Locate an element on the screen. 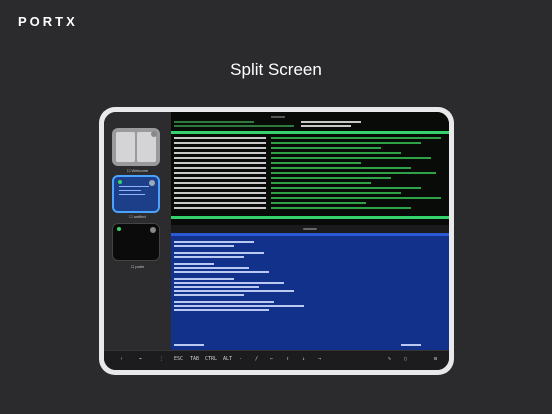 The width and height of the screenshot is (552, 414). welcome-pane-left is located at coordinates (125, 147).